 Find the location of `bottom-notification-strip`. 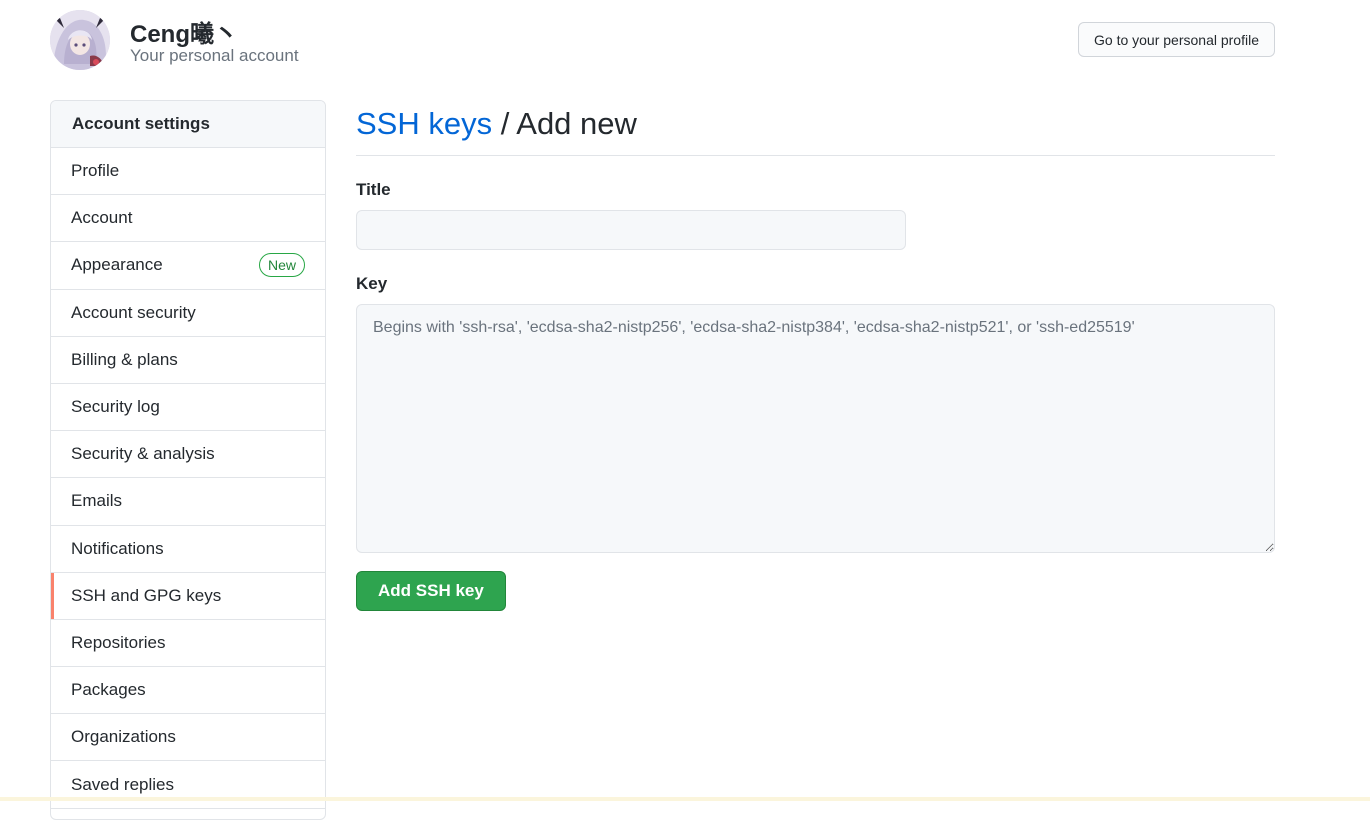

bottom-notification-strip is located at coordinates (685, 799).